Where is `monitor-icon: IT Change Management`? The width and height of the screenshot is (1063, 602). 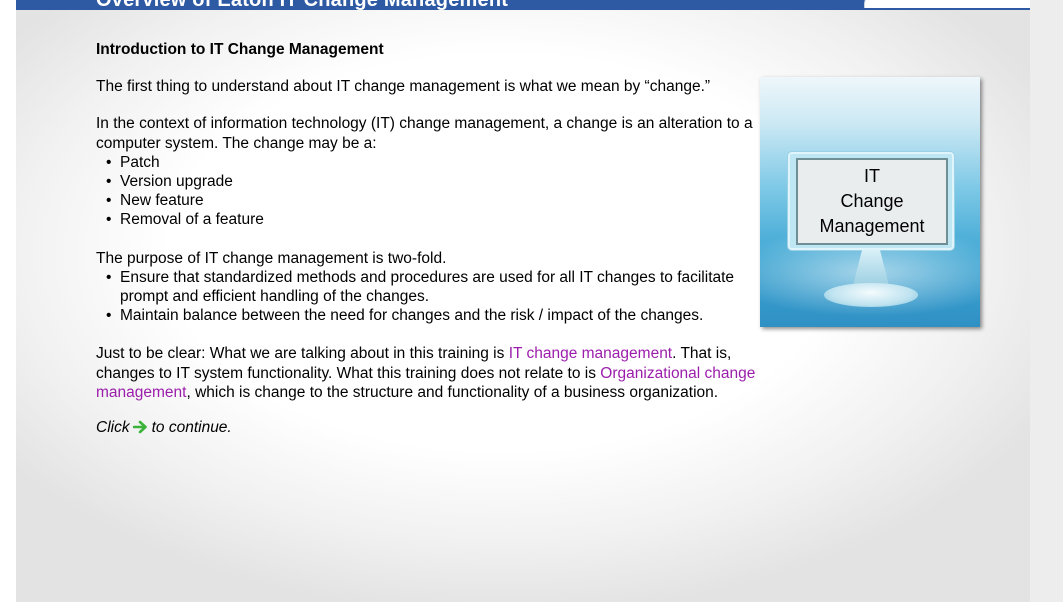 monitor-icon: IT Change Management is located at coordinates (871, 201).